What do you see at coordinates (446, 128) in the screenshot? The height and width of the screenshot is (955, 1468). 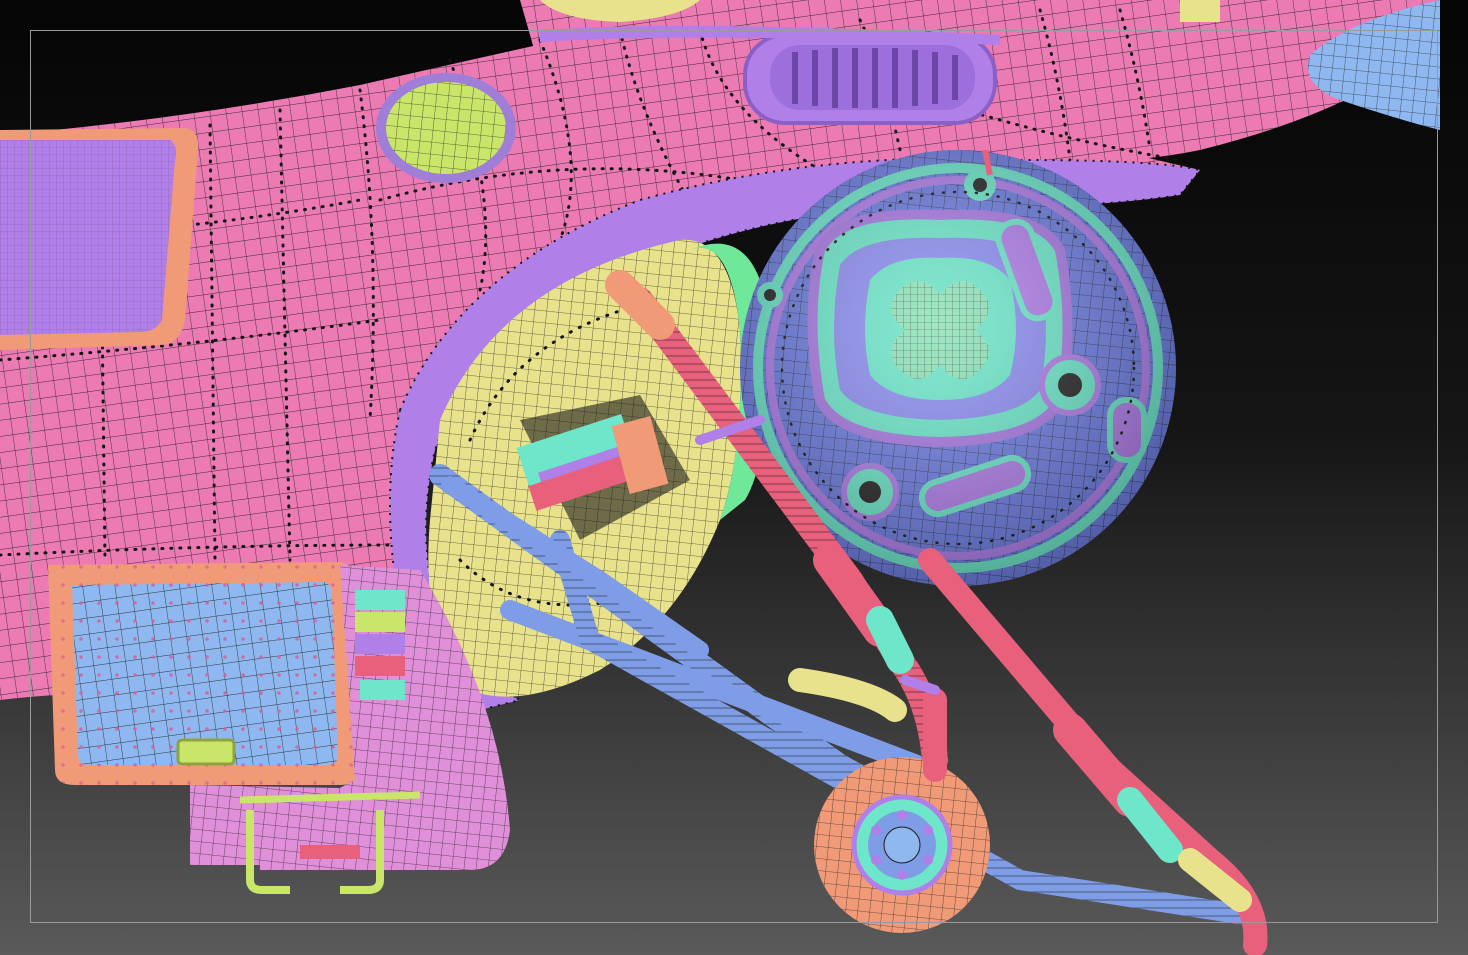 I see `round-hatch` at bounding box center [446, 128].